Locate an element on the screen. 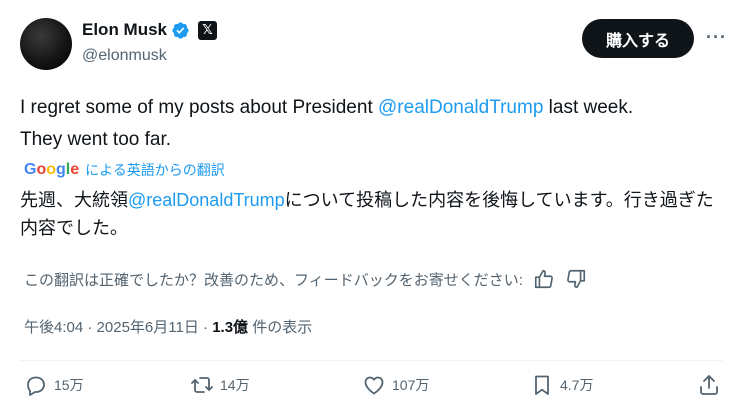 The image size is (743, 416). tweet-time: 午後4:04 is located at coordinates (53, 326).